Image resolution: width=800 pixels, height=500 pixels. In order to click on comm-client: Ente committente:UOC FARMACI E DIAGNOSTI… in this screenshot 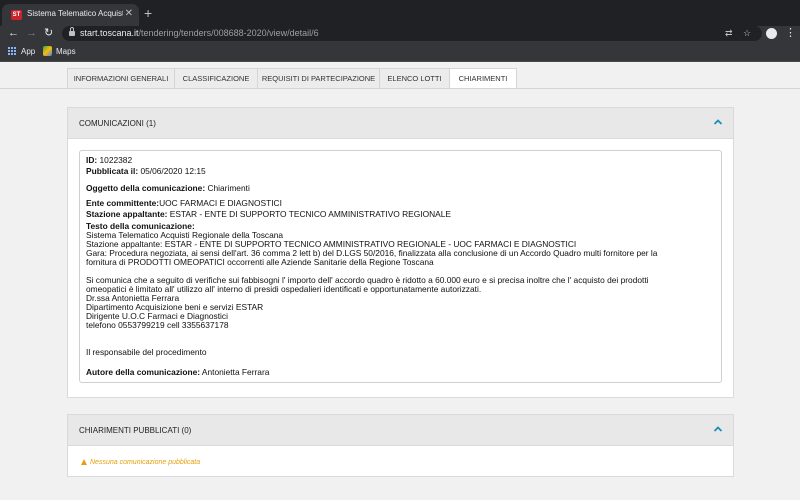, I will do `click(184, 203)`.